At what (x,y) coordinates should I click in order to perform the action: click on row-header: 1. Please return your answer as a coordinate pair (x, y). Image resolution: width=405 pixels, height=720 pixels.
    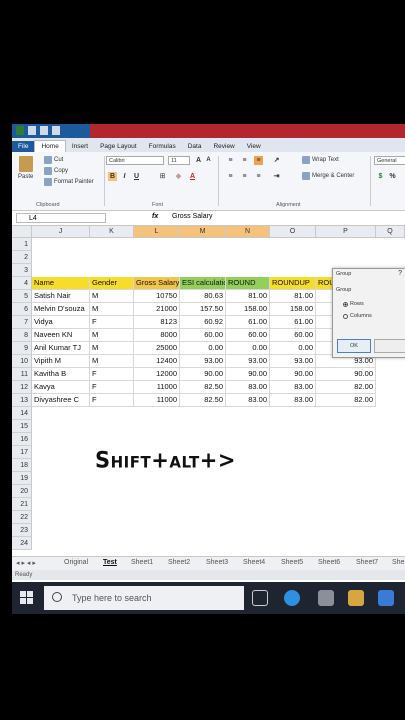
    Looking at the image, I should click on (22, 244).